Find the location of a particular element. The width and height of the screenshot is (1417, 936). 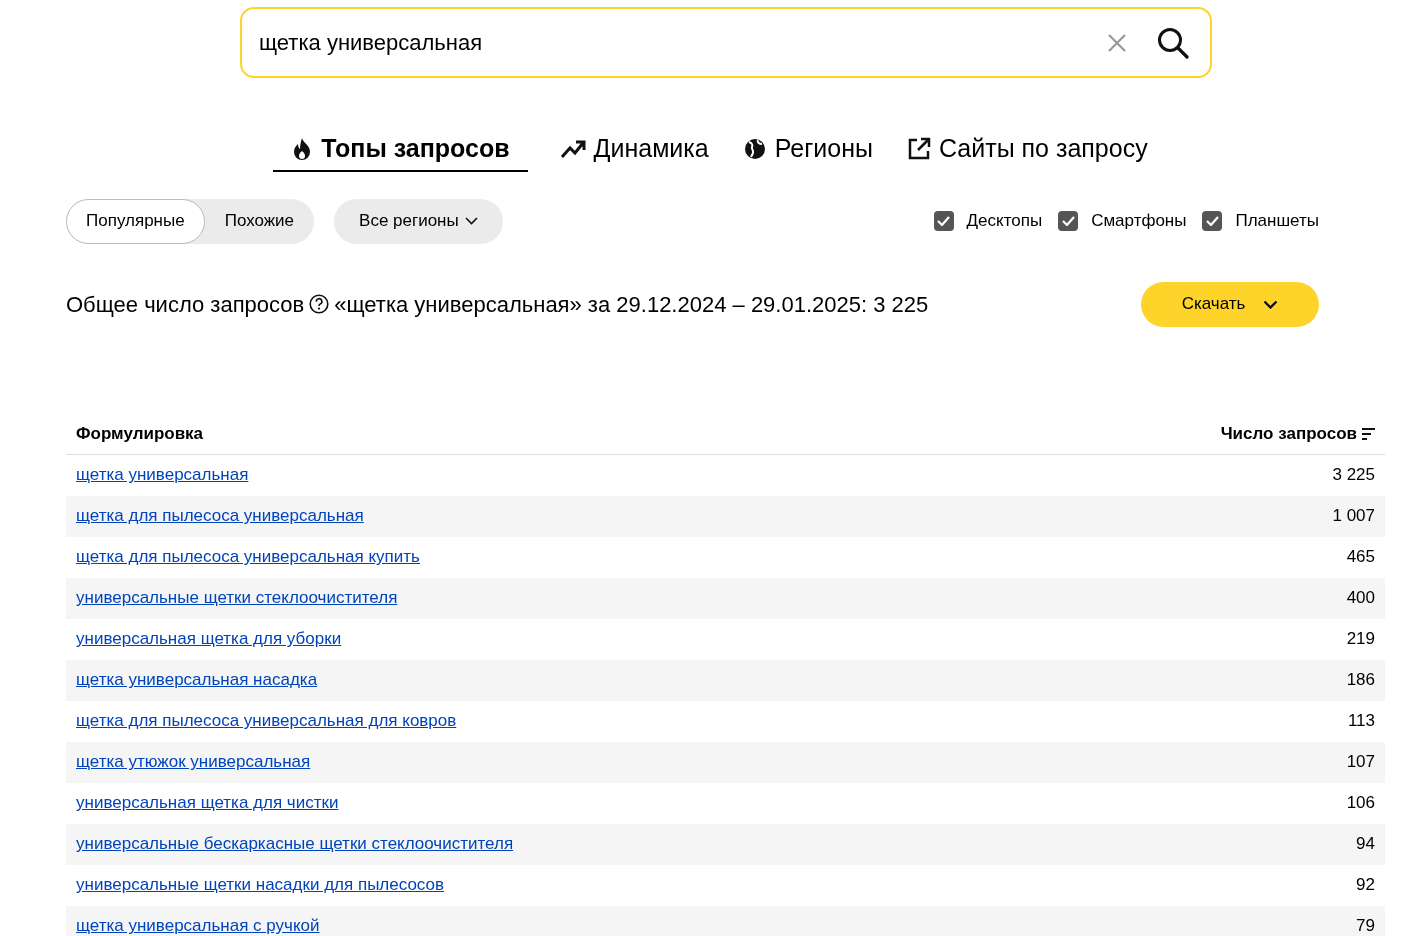

segment-tab: Похожие is located at coordinates (259, 221).